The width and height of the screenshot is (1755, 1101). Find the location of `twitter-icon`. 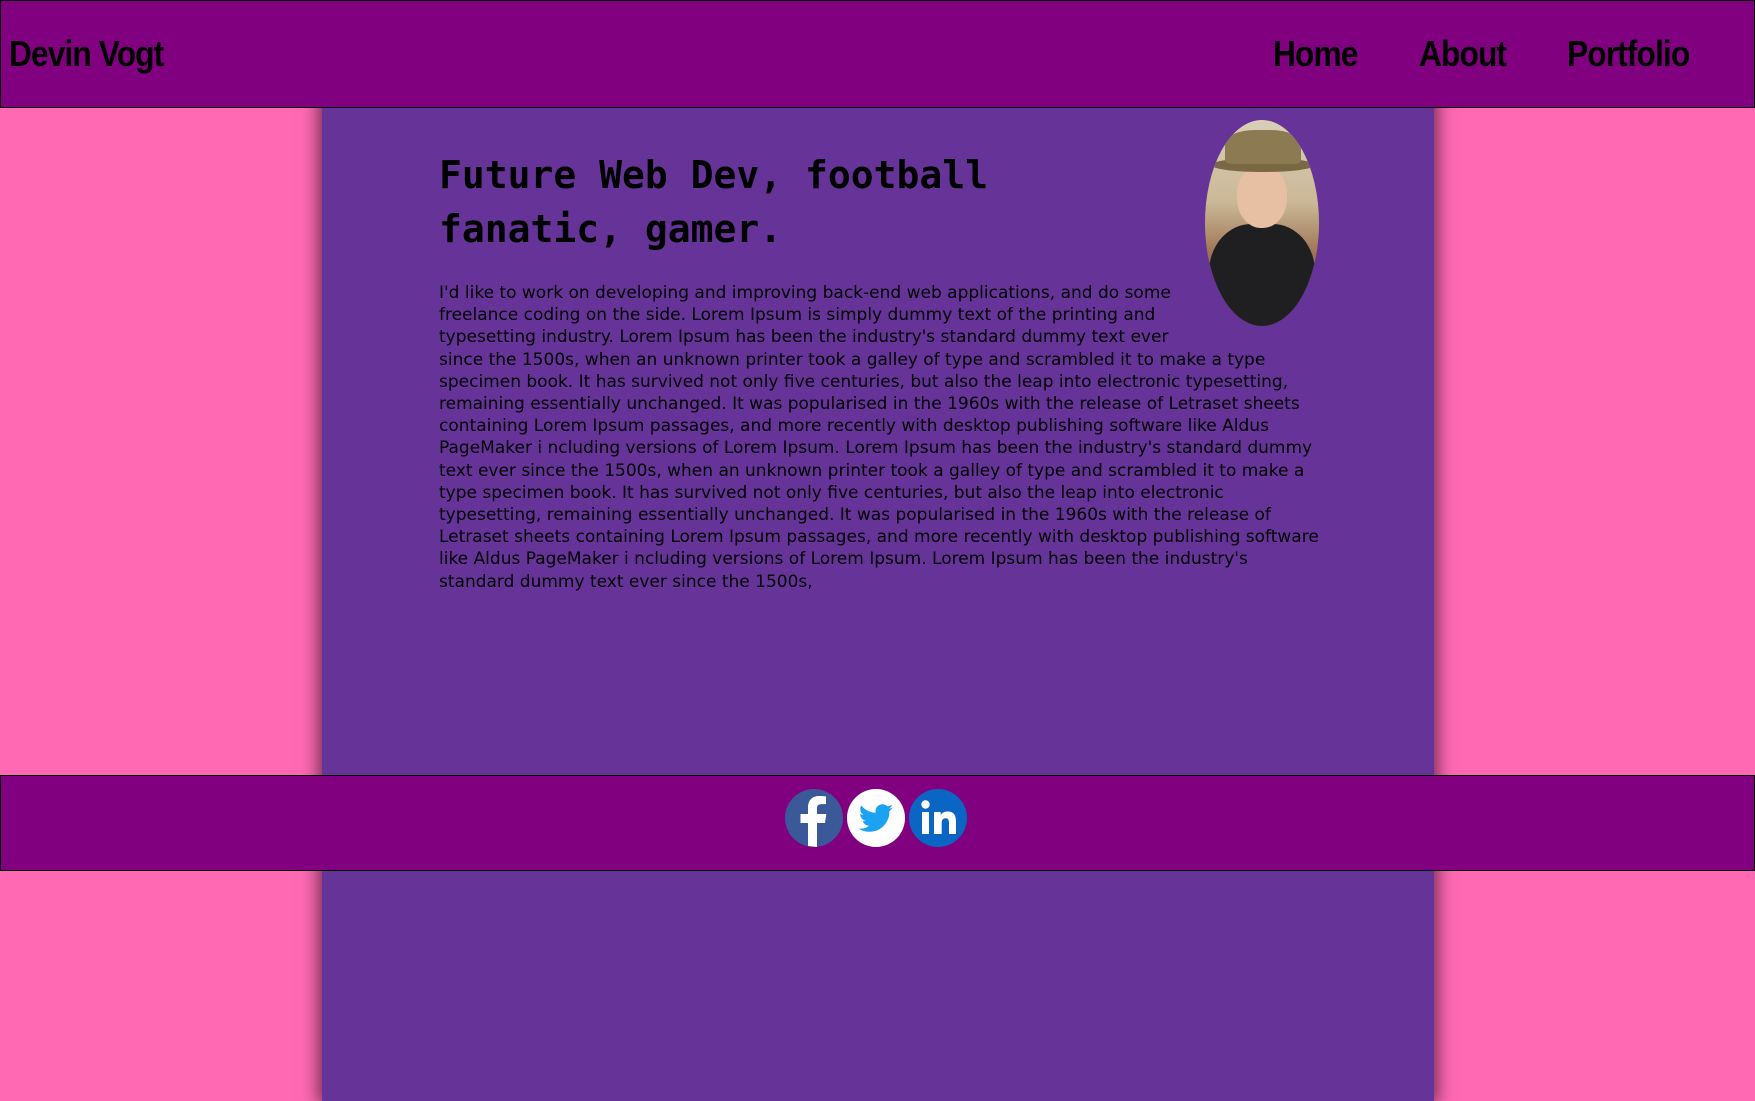

twitter-icon is located at coordinates (876, 818).